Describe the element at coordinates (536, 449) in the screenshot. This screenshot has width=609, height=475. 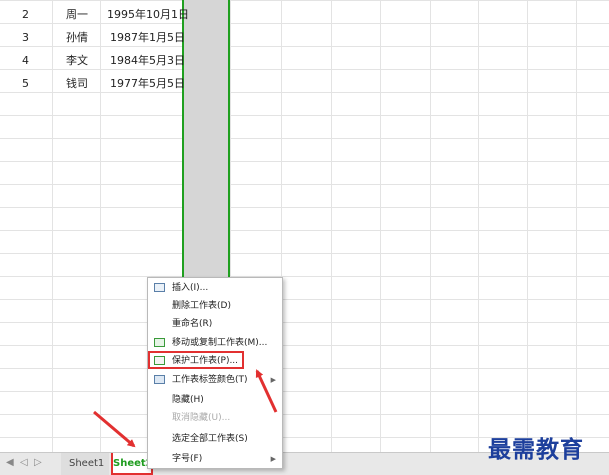
I see `watermark-logo: 最需教育` at that location.